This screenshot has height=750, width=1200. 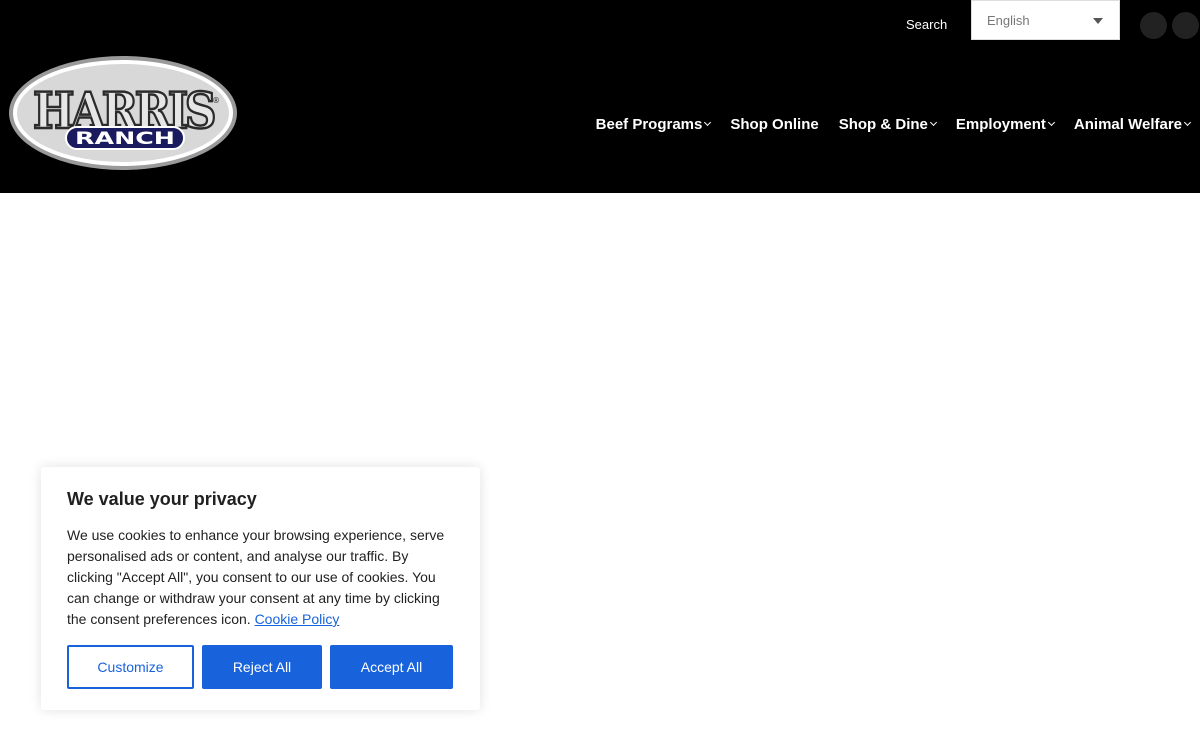 I want to click on nav-beef-programs: Beef Programs, so click(x=654, y=124).